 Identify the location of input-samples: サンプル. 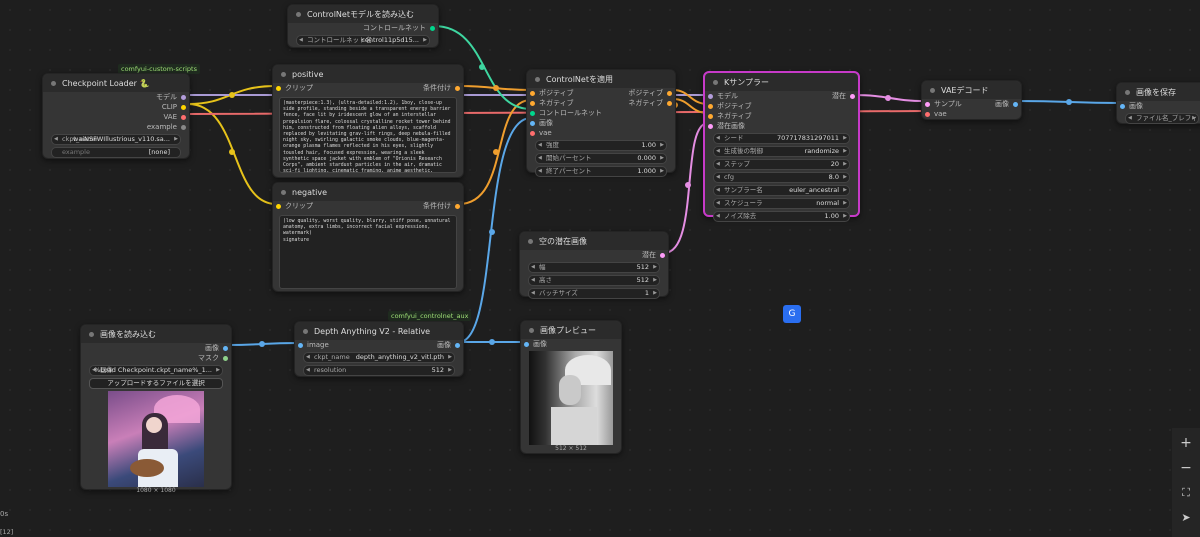
(942, 104).